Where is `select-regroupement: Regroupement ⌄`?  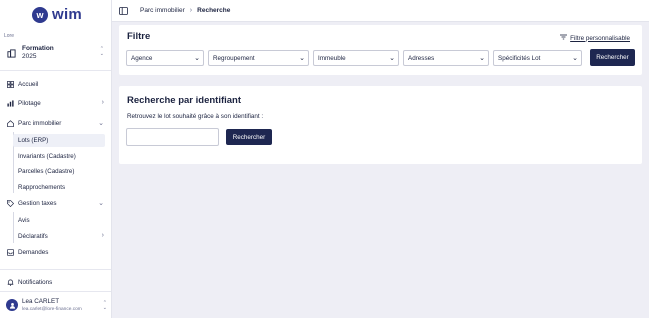
select-regroupement: Regroupement ⌄ is located at coordinates (258, 58).